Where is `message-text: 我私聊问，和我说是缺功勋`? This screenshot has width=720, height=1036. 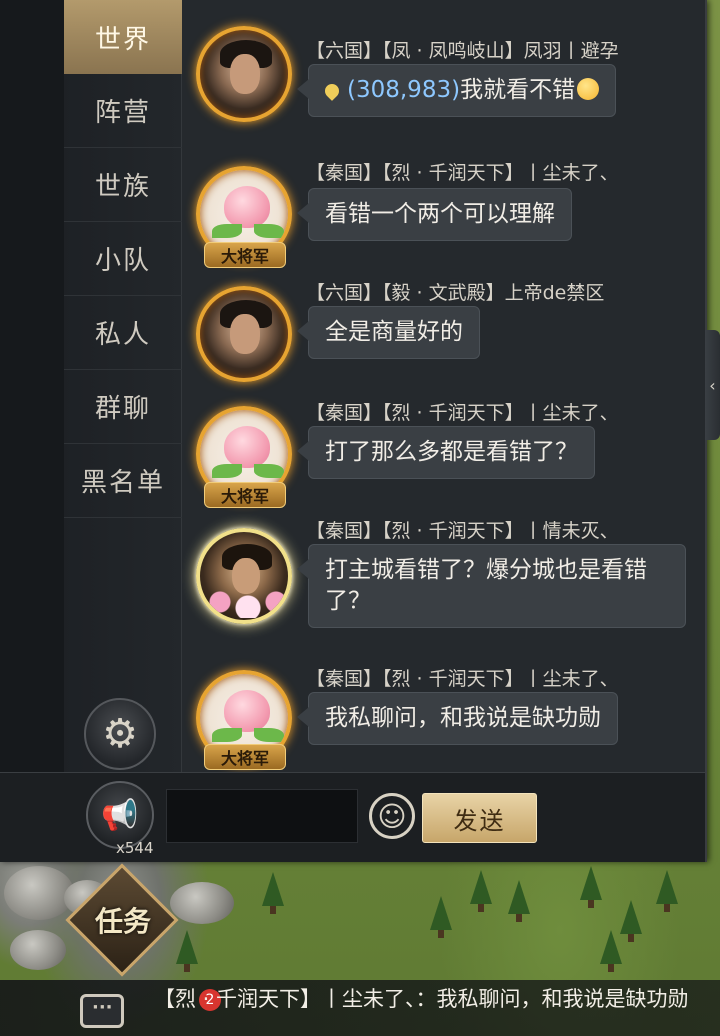 message-text: 我私聊问，和我说是缺功勋 is located at coordinates (463, 718).